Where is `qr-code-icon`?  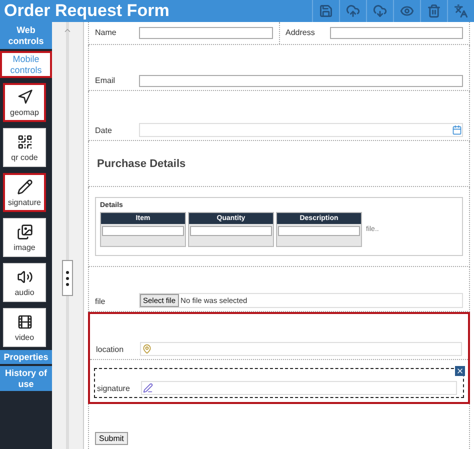 qr-code-icon is located at coordinates (24, 142).